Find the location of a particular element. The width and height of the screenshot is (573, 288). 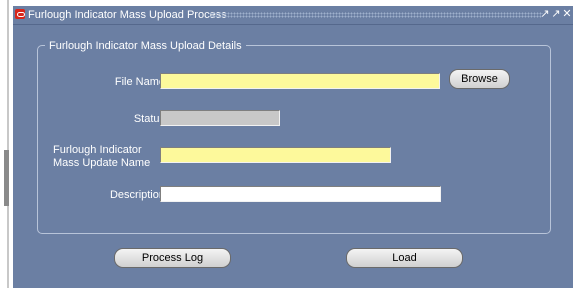

left-edge-notch is located at coordinates (6, 178).